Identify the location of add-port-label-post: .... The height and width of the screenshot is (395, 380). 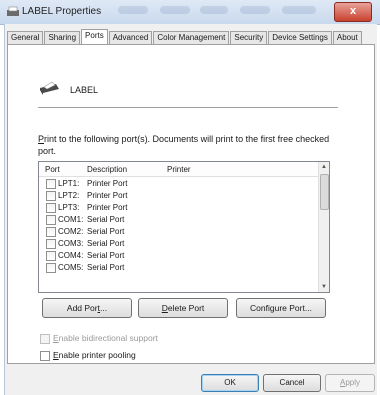
(104, 308).